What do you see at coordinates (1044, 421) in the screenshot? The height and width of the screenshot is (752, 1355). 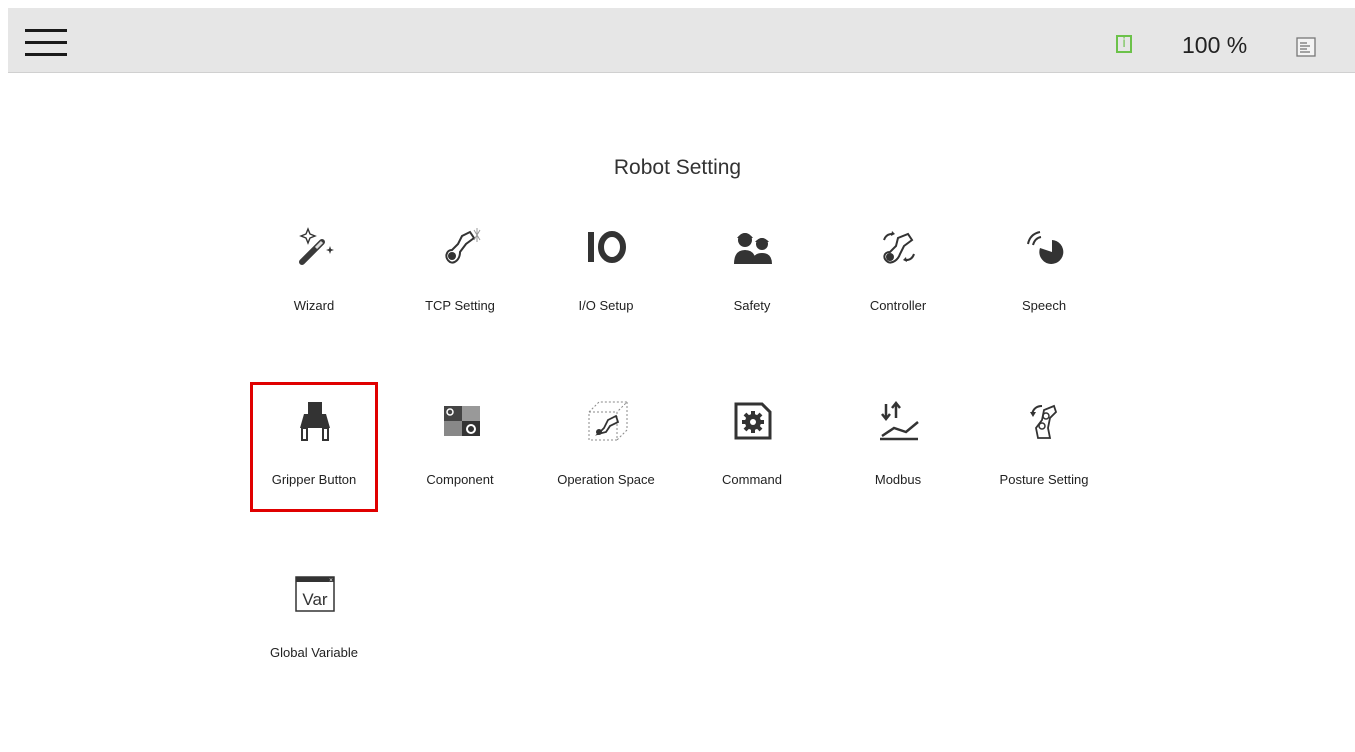 I see `posture-robot-icon` at bounding box center [1044, 421].